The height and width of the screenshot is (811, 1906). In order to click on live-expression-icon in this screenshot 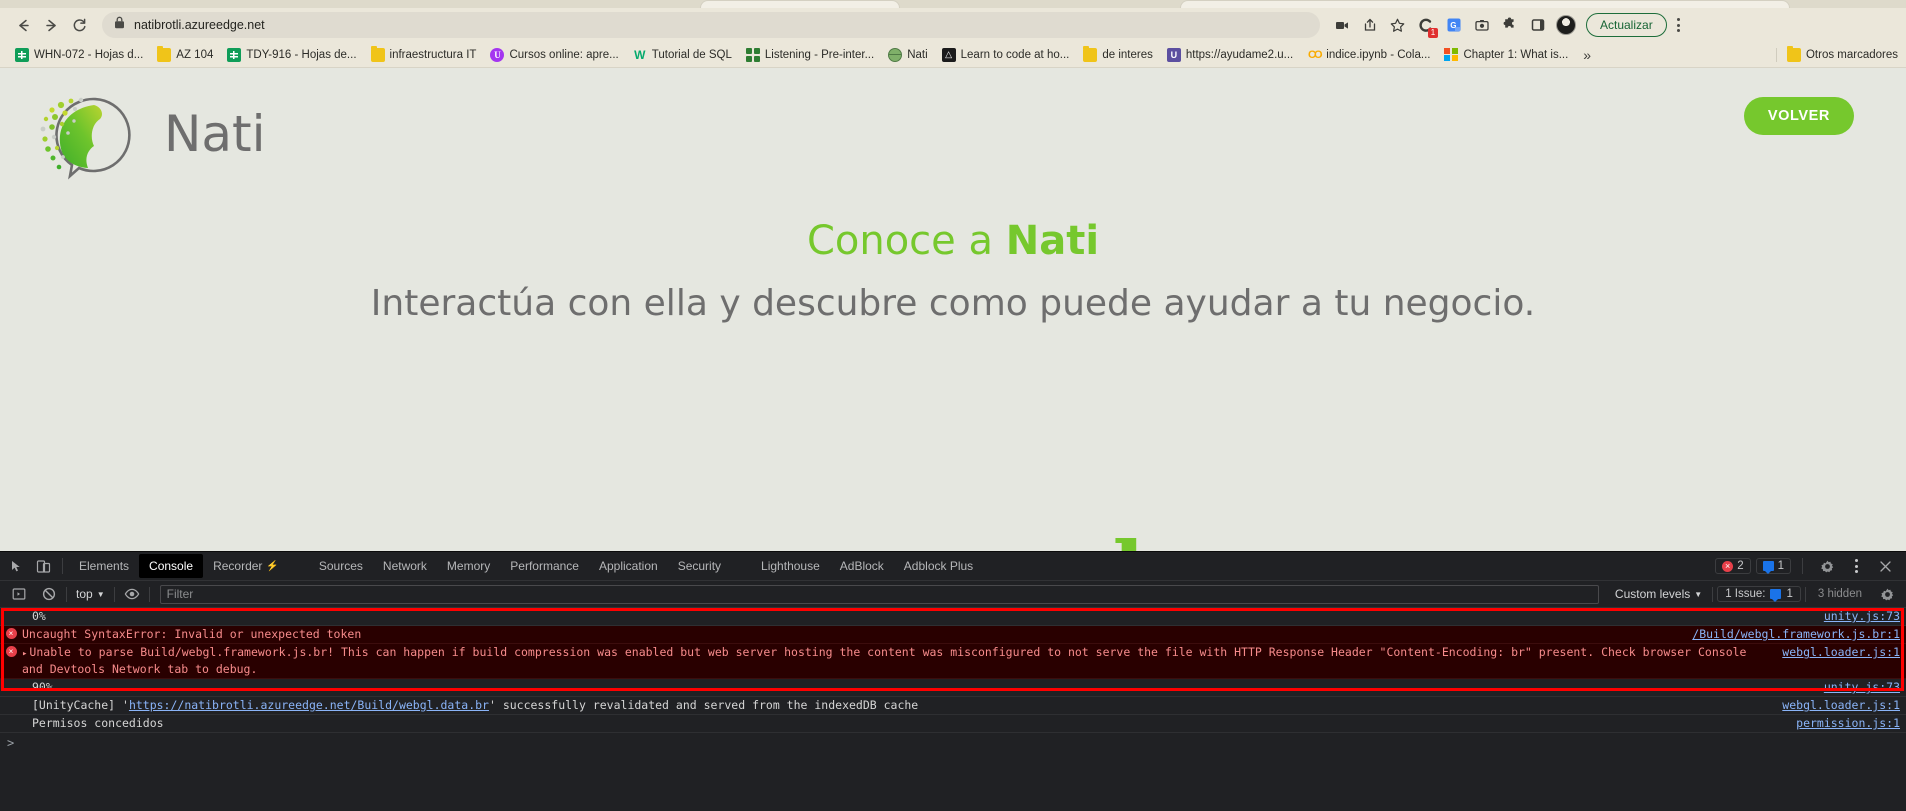, I will do `click(132, 594)`.